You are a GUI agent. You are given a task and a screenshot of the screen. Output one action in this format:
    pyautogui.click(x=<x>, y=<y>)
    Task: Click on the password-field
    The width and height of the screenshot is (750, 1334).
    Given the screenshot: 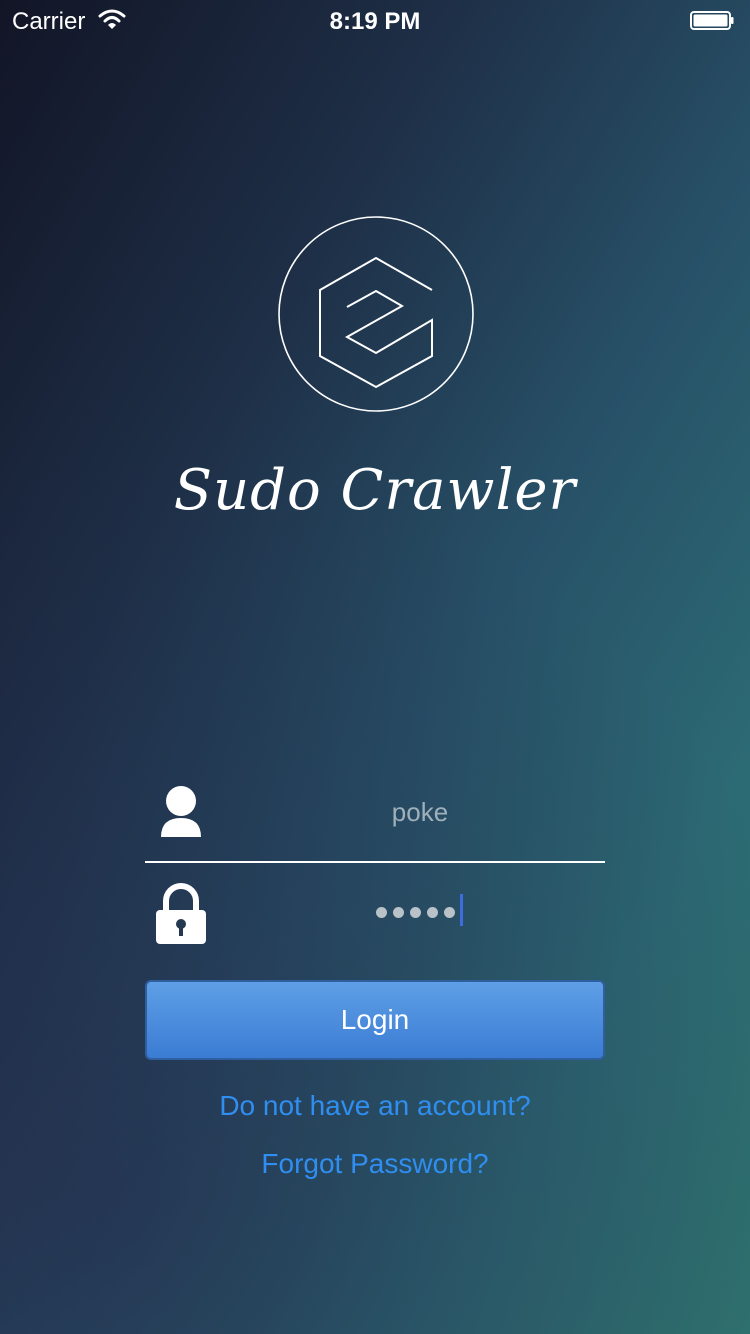 What is the action you would take?
    pyautogui.click(x=420, y=912)
    